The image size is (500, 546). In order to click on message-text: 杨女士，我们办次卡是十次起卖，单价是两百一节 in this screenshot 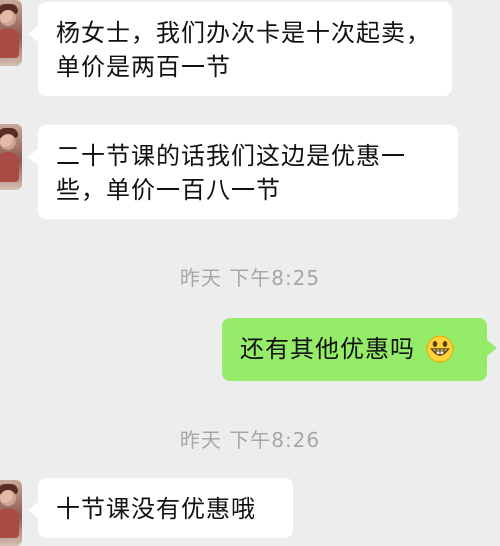, I will do `click(243, 50)`.